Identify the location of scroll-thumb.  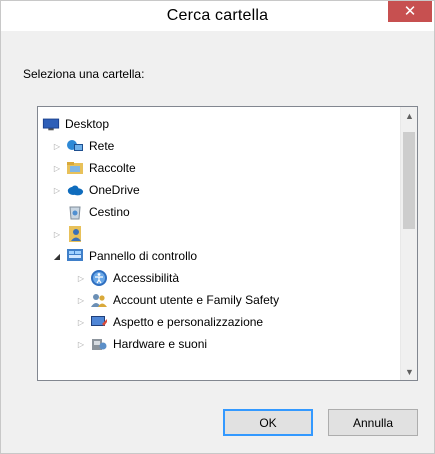
(409, 180).